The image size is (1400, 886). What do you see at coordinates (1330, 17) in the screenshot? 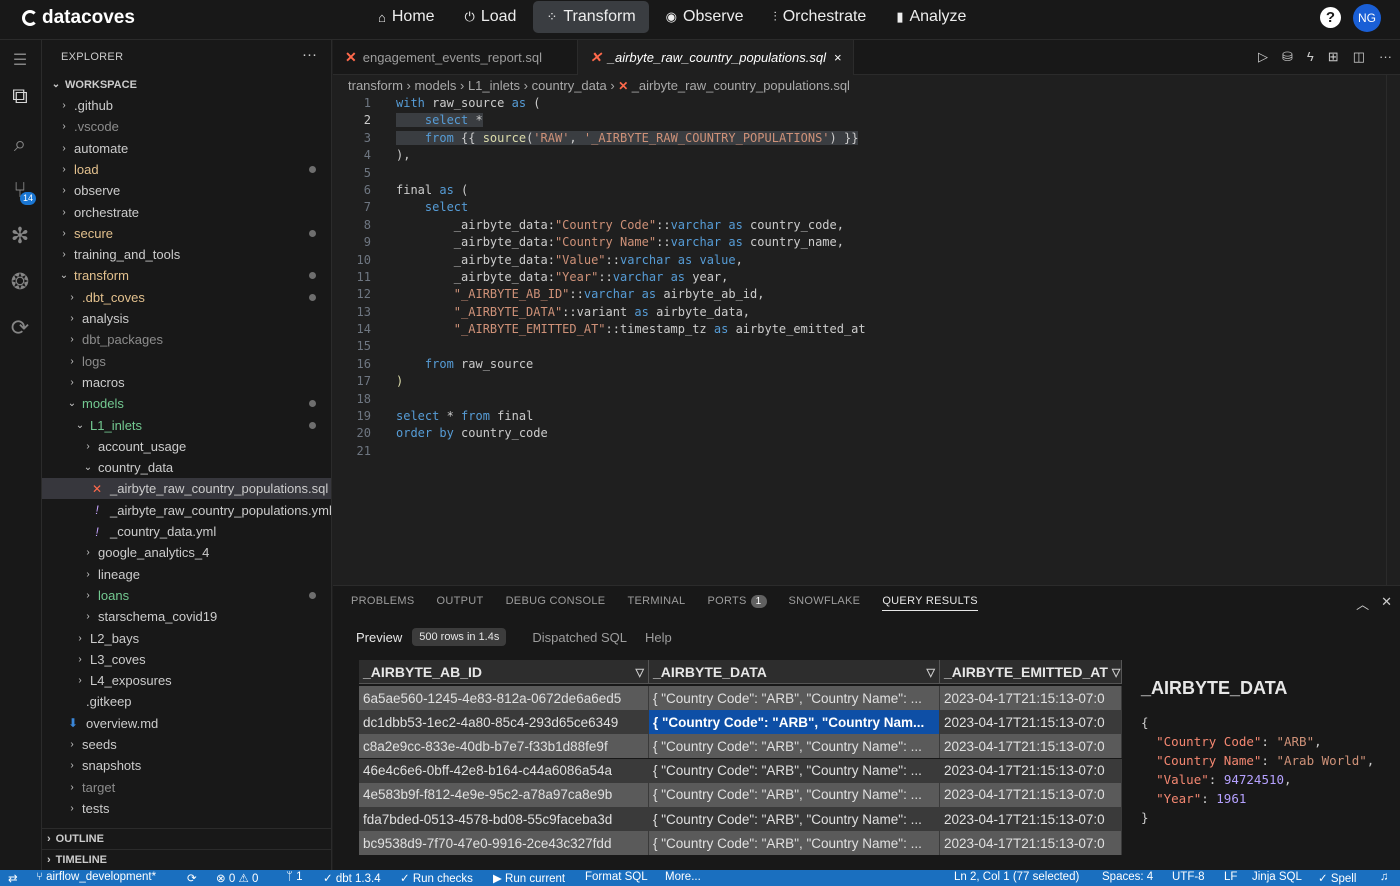
I see `help-icon: ?` at bounding box center [1330, 17].